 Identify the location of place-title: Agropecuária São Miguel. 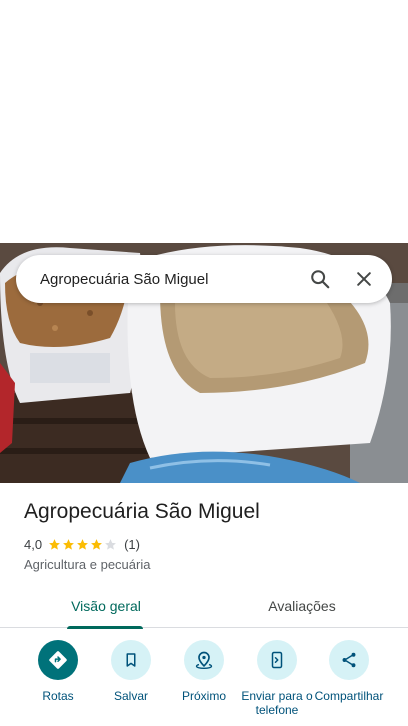
(142, 511).